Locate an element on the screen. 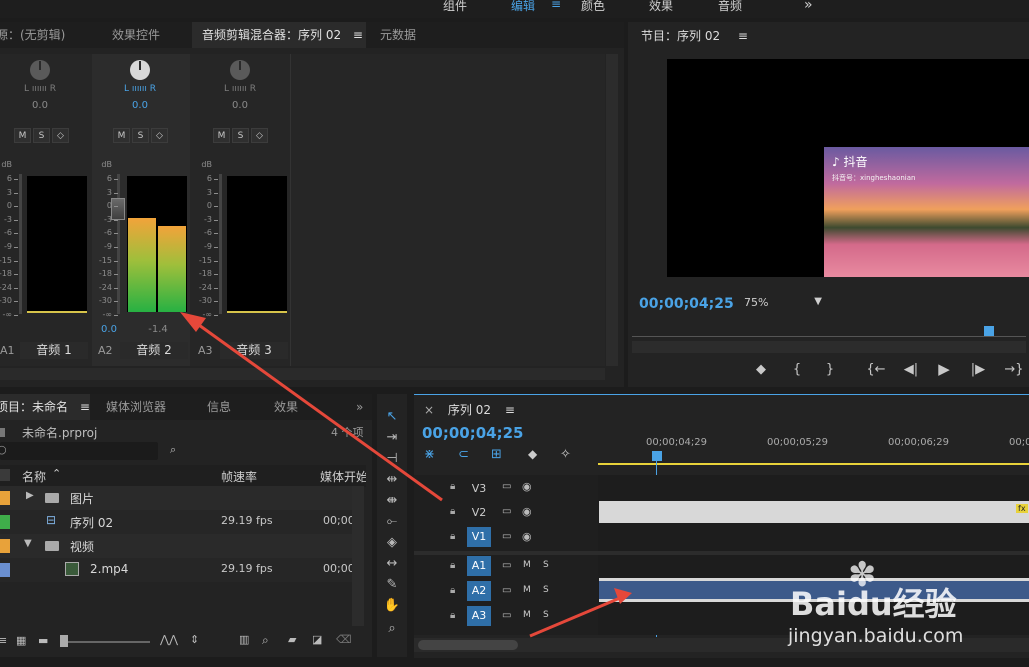 Image resolution: width=1029 pixels, height=667 pixels. go-to-out-button: →} is located at coordinates (1014, 370).